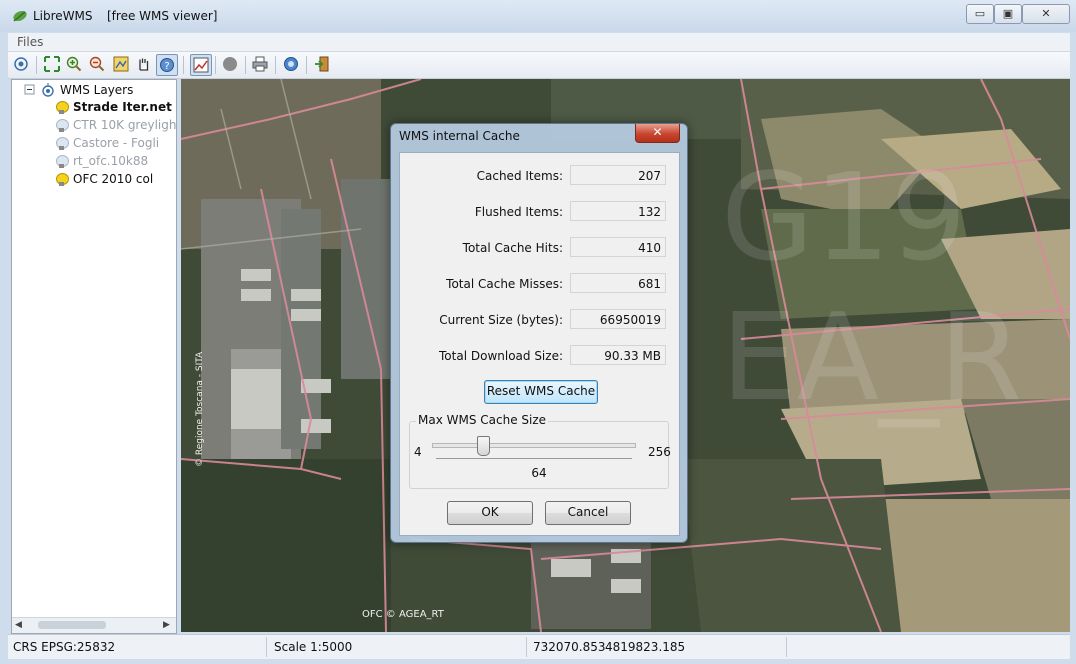 The width and height of the screenshot is (1076, 664). Describe the element at coordinates (72, 625) in the screenshot. I see `scroll-thumb` at that location.